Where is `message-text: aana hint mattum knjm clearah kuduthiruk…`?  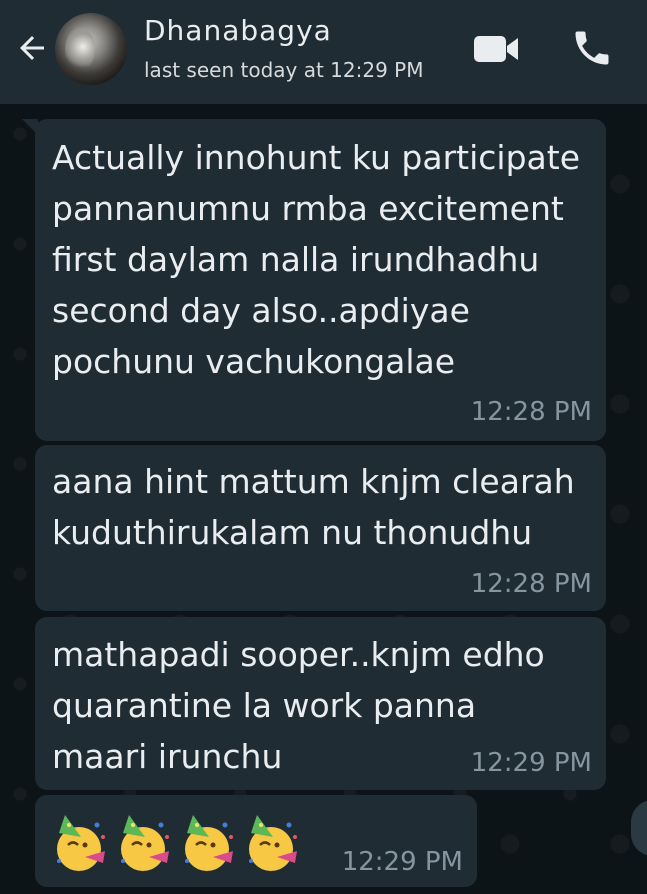
message-text: aana hint mattum knjm clearah kuduthiruk… is located at coordinates (319, 507).